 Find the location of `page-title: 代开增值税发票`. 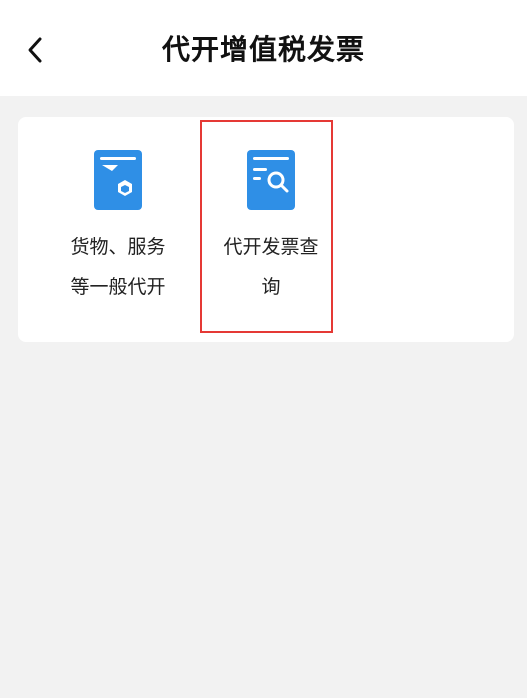

page-title: 代开增值税发票 is located at coordinates (263, 49).